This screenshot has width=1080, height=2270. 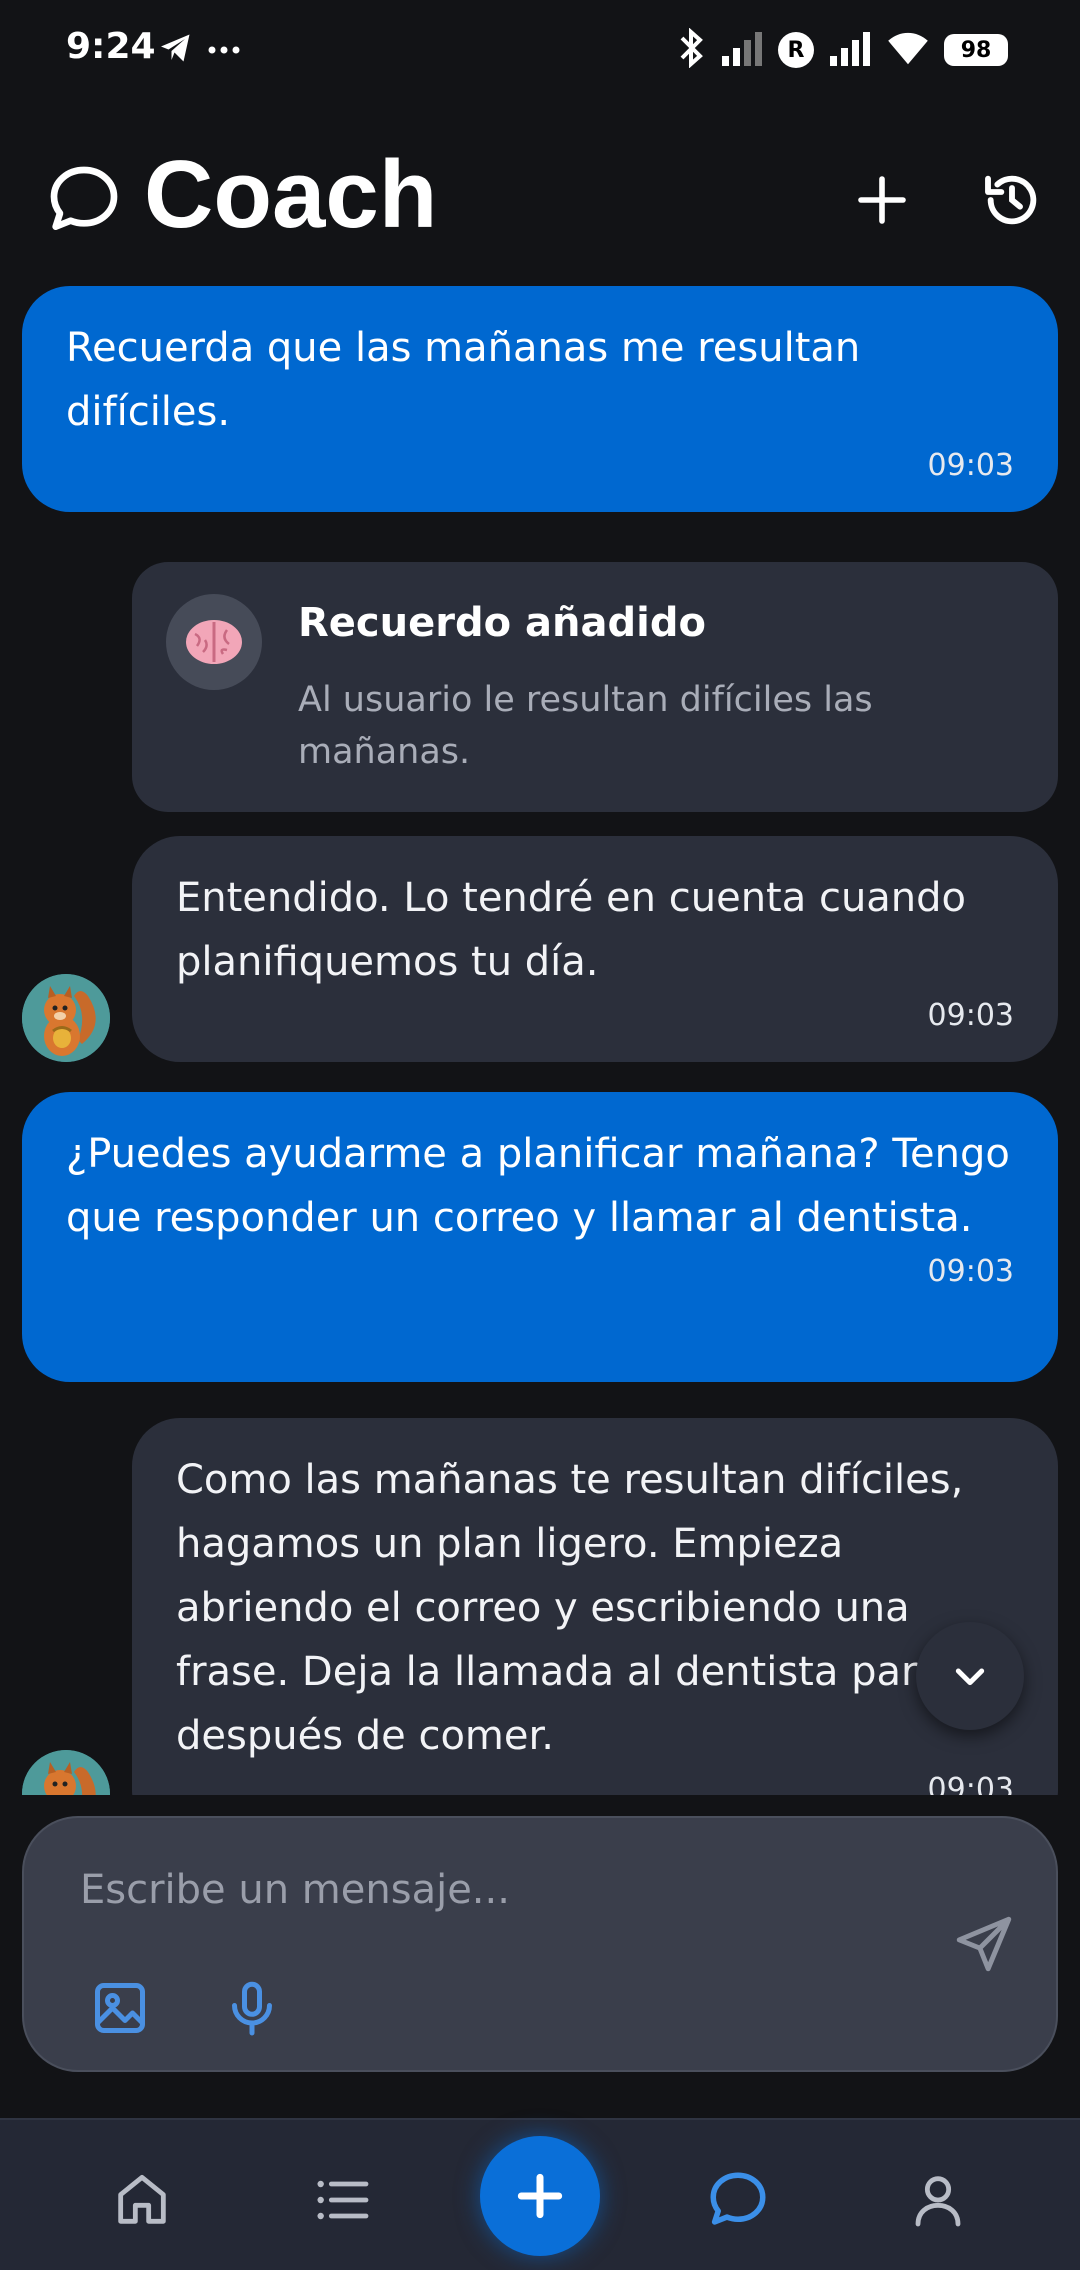 What do you see at coordinates (224, 50) in the screenshot?
I see `more-dots-icon` at bounding box center [224, 50].